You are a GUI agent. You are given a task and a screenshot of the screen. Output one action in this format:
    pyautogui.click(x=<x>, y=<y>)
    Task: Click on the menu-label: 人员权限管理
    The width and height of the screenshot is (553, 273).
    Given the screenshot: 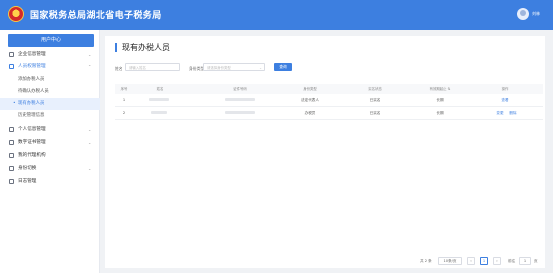 What is the action you would take?
    pyautogui.click(x=32, y=66)
    